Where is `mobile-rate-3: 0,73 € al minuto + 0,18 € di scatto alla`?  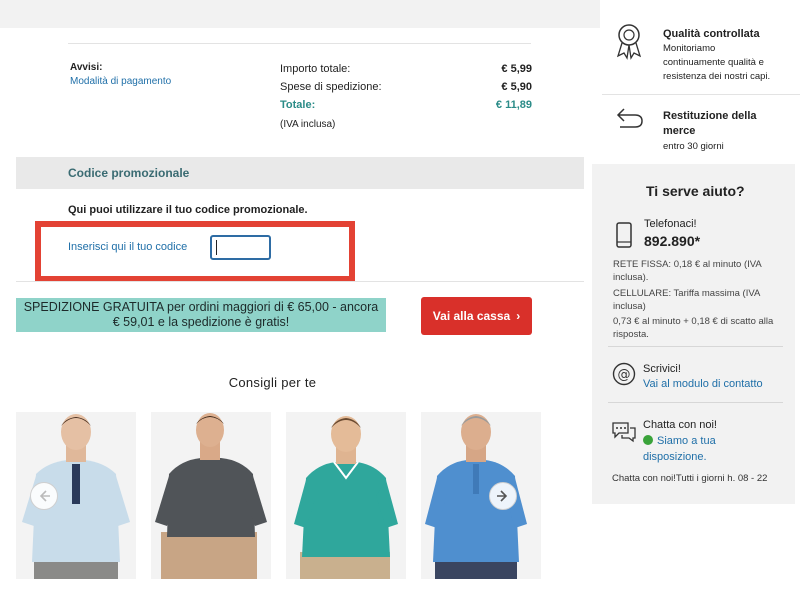
mobile-rate-3: 0,73 € al minuto + 0,18 € di scatto alla is located at coordinates (693, 321).